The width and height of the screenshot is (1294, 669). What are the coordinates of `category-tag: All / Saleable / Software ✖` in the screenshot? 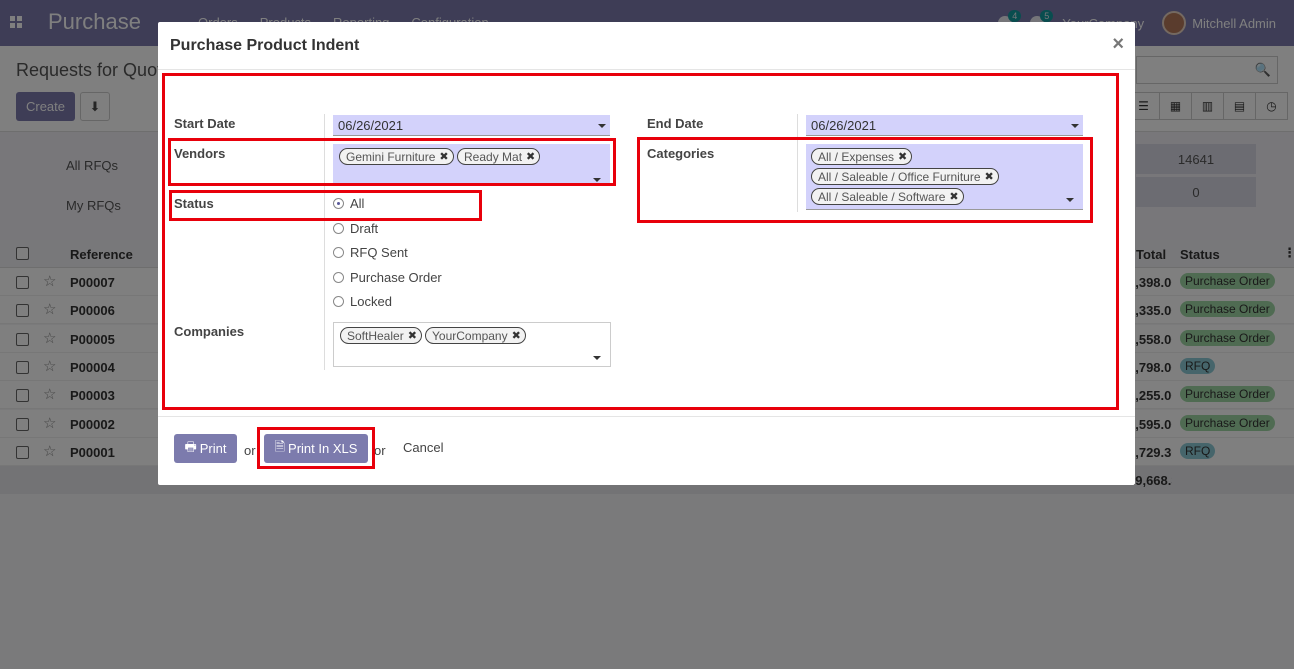 It's located at (887, 196).